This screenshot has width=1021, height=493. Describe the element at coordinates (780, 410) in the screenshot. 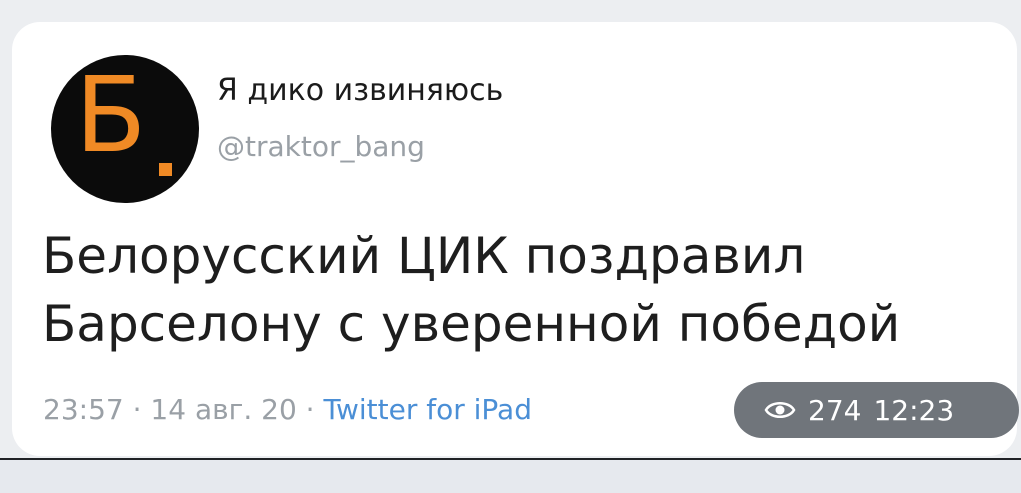

I see `eye-icon` at that location.